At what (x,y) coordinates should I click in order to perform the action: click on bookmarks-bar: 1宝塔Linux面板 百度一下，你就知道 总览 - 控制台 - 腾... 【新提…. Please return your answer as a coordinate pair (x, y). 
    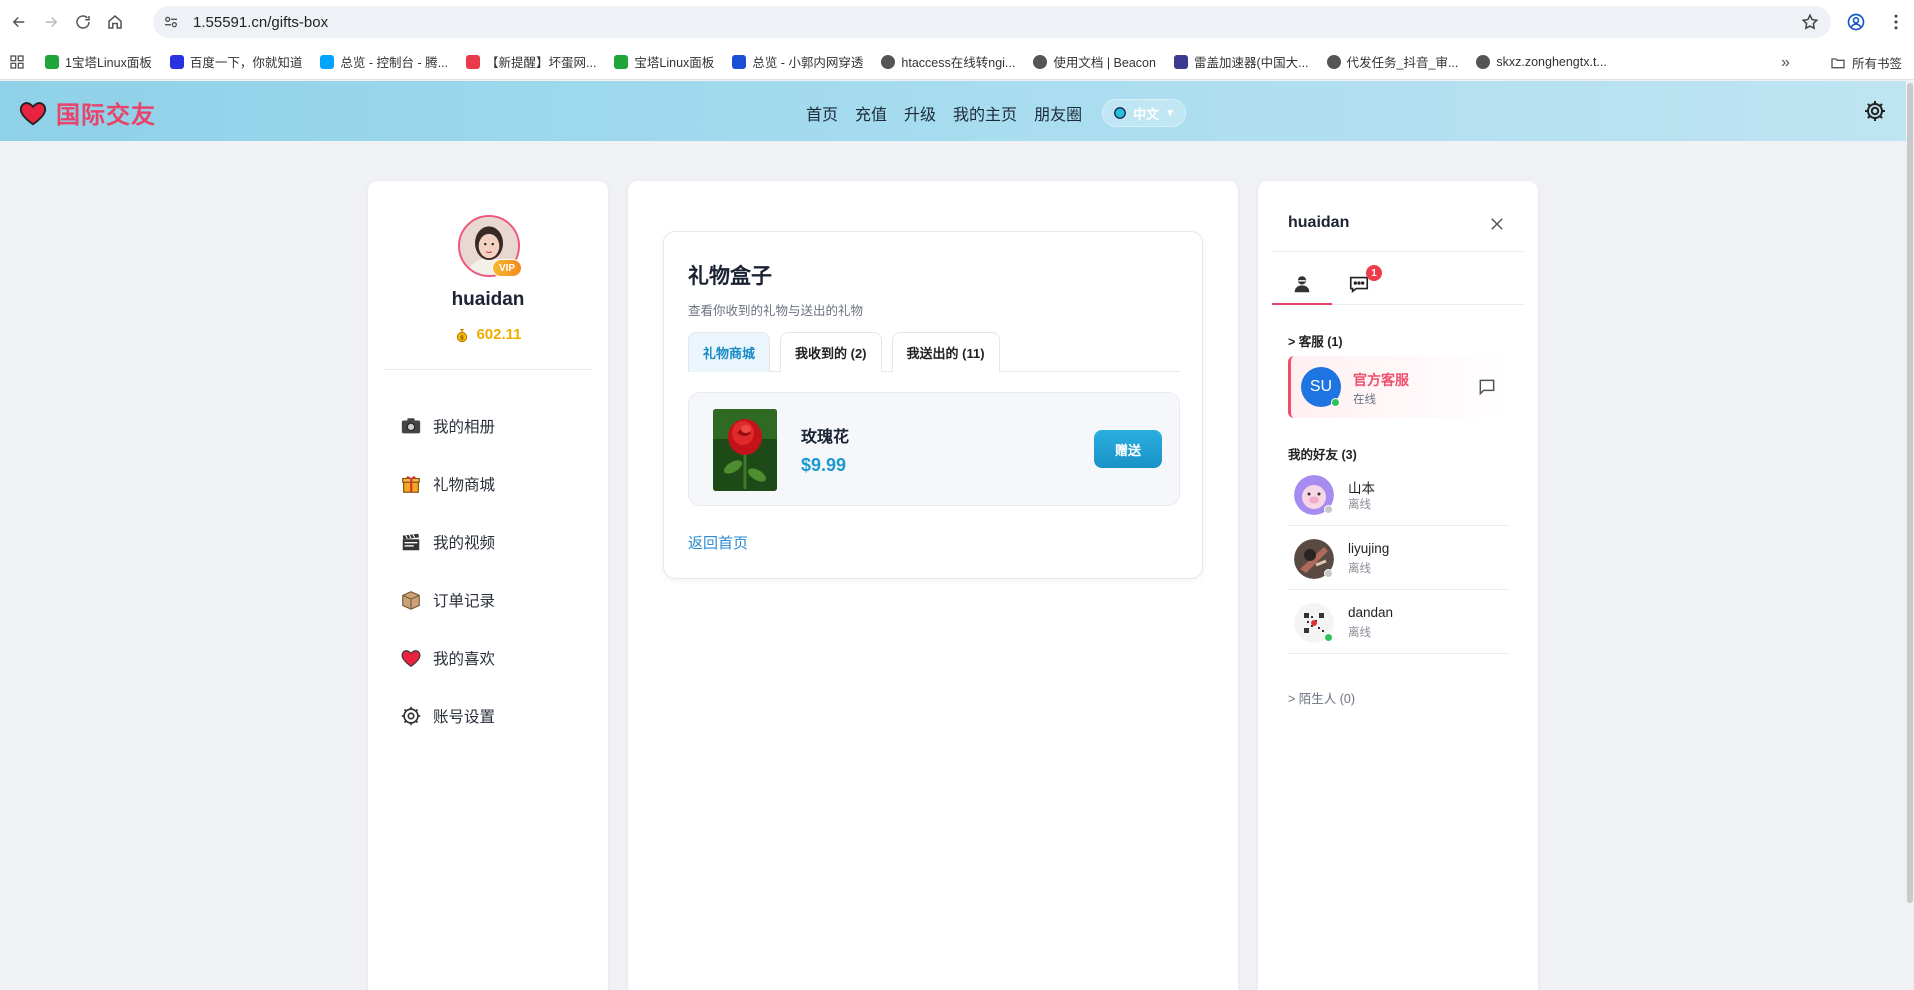
    Looking at the image, I should click on (957, 62).